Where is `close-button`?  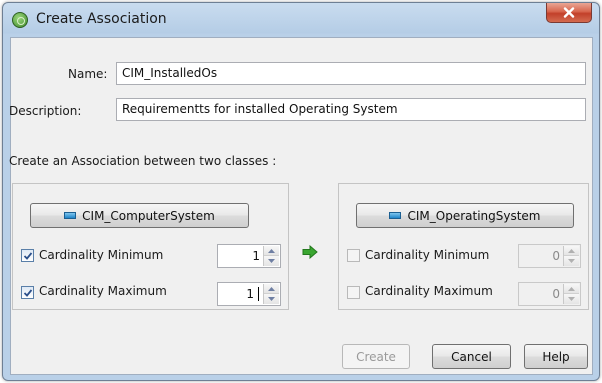
close-button is located at coordinates (569, 13).